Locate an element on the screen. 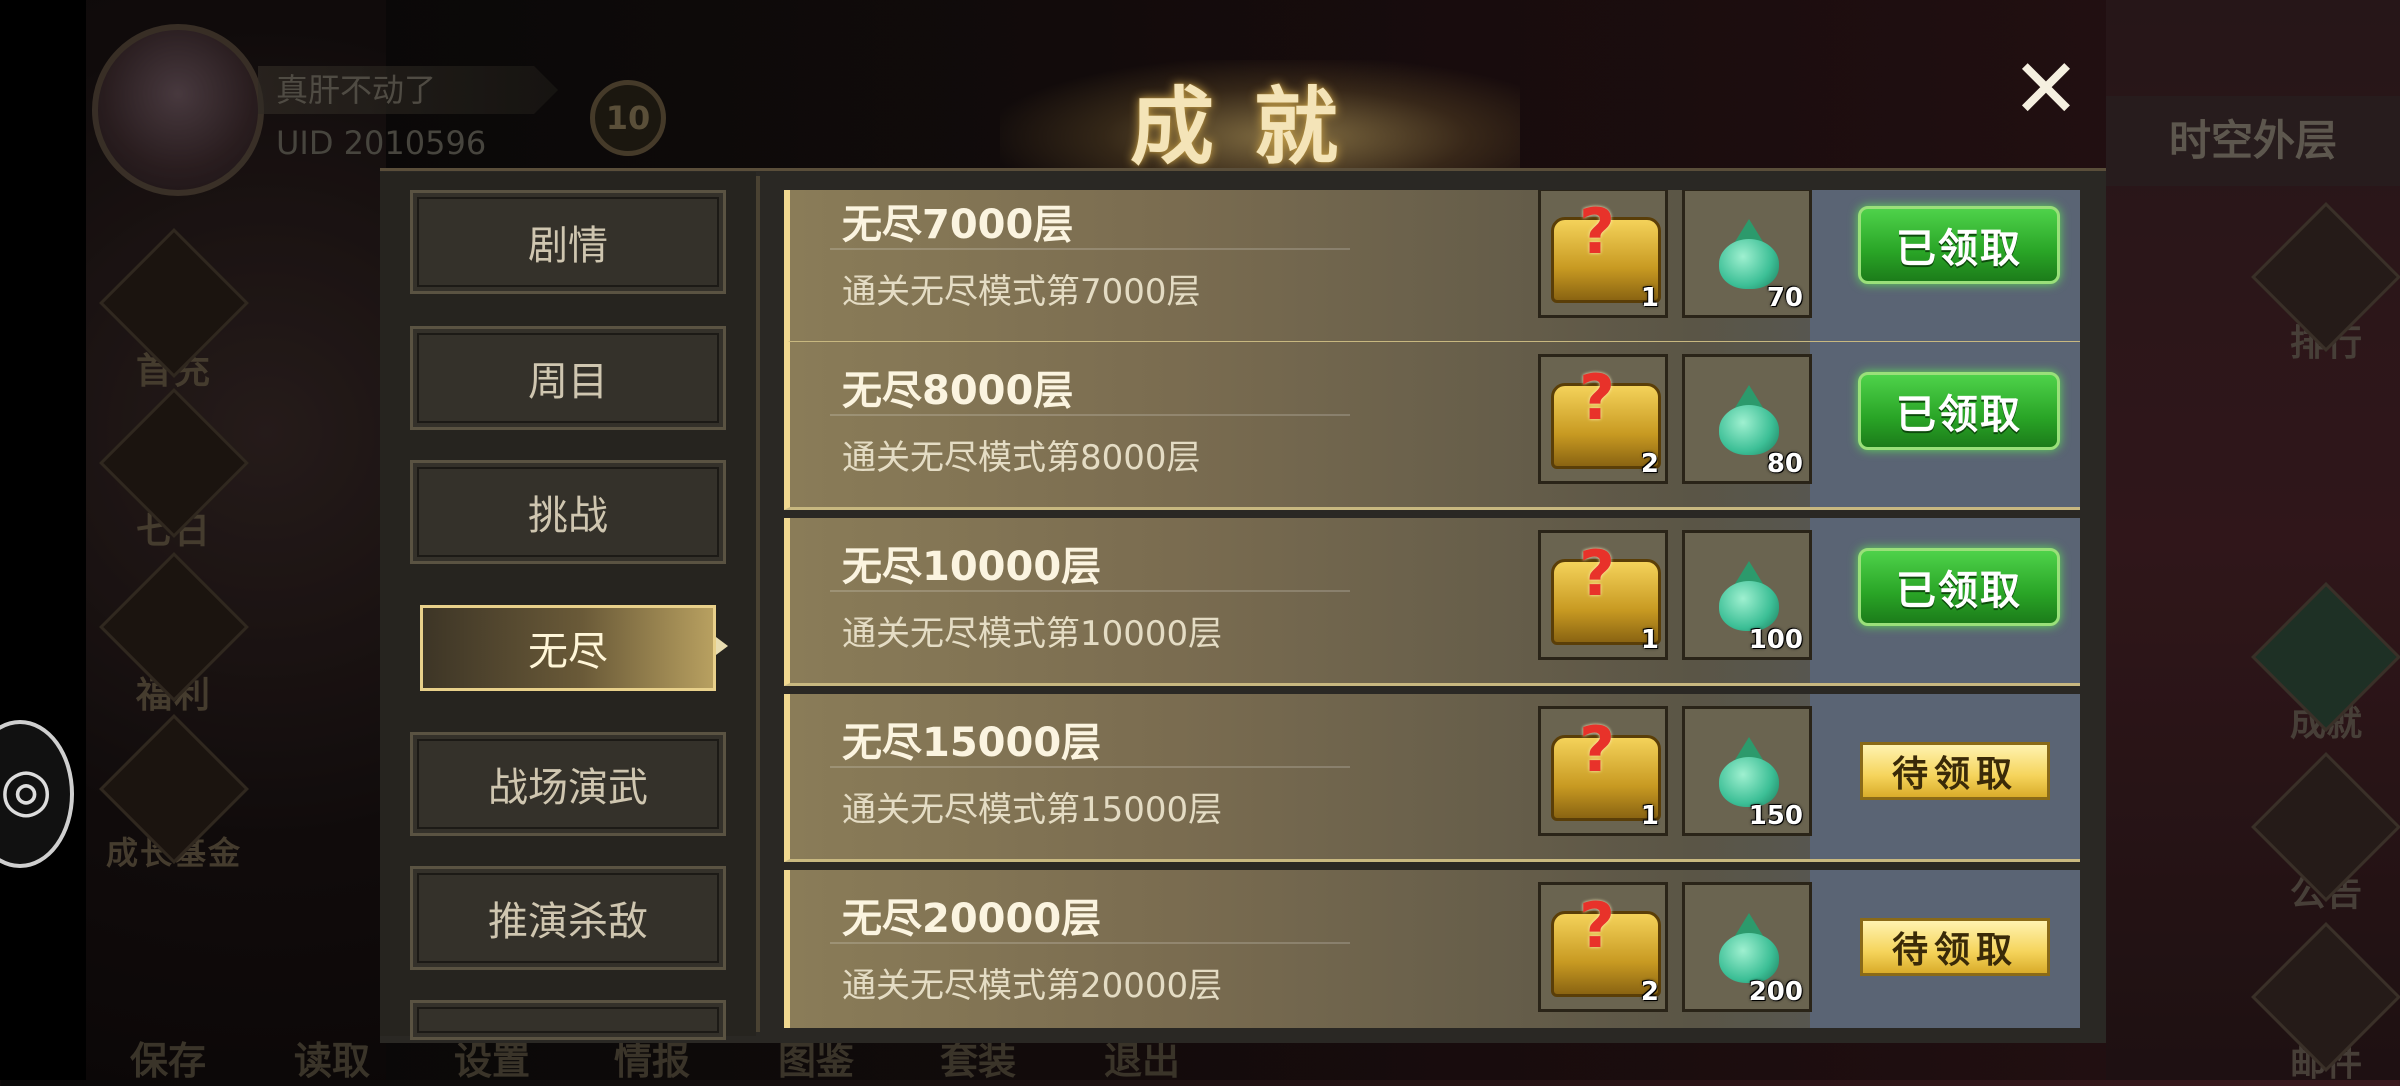  reward-qty: 200 is located at coordinates (1775, 992).